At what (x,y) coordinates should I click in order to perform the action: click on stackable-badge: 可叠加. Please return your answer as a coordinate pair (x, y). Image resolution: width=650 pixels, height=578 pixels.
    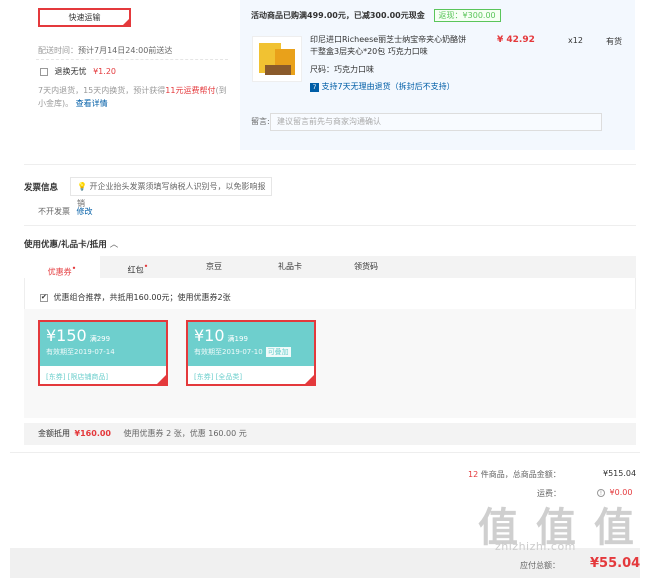
    Looking at the image, I should click on (278, 352).